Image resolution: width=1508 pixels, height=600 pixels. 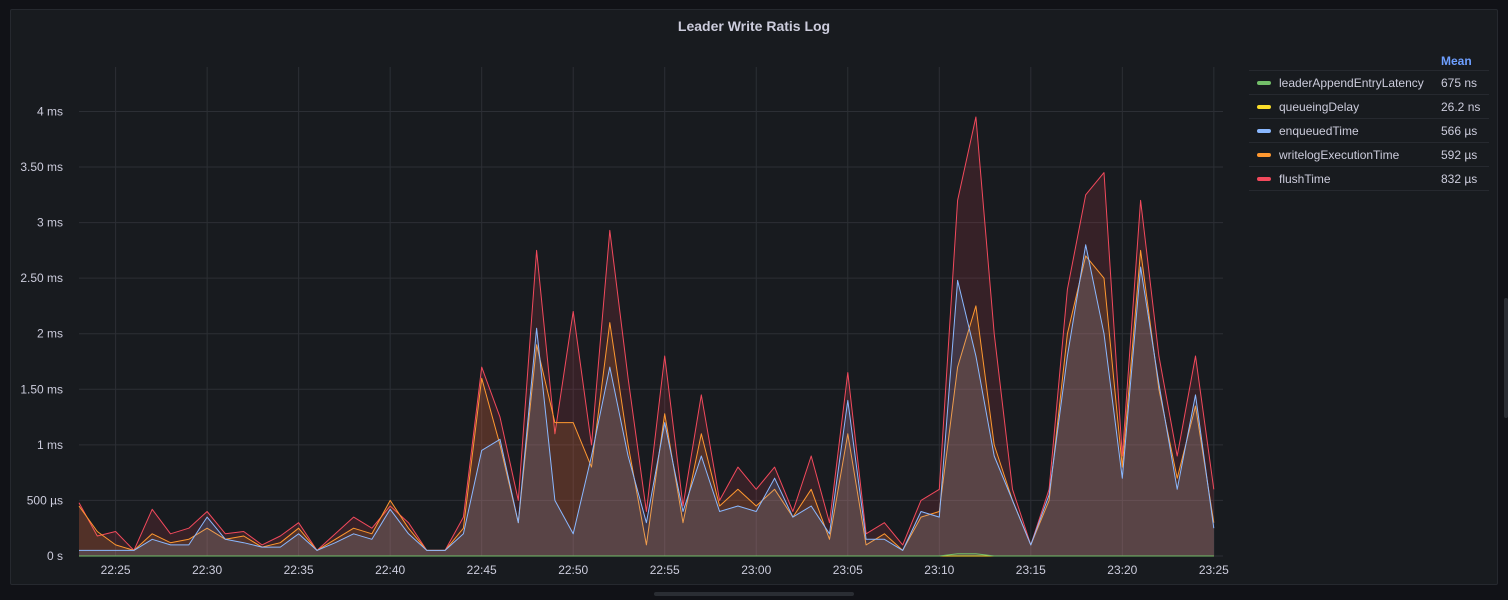 I want to click on y-tick-label: 2 ms, so click(x=50, y=334).